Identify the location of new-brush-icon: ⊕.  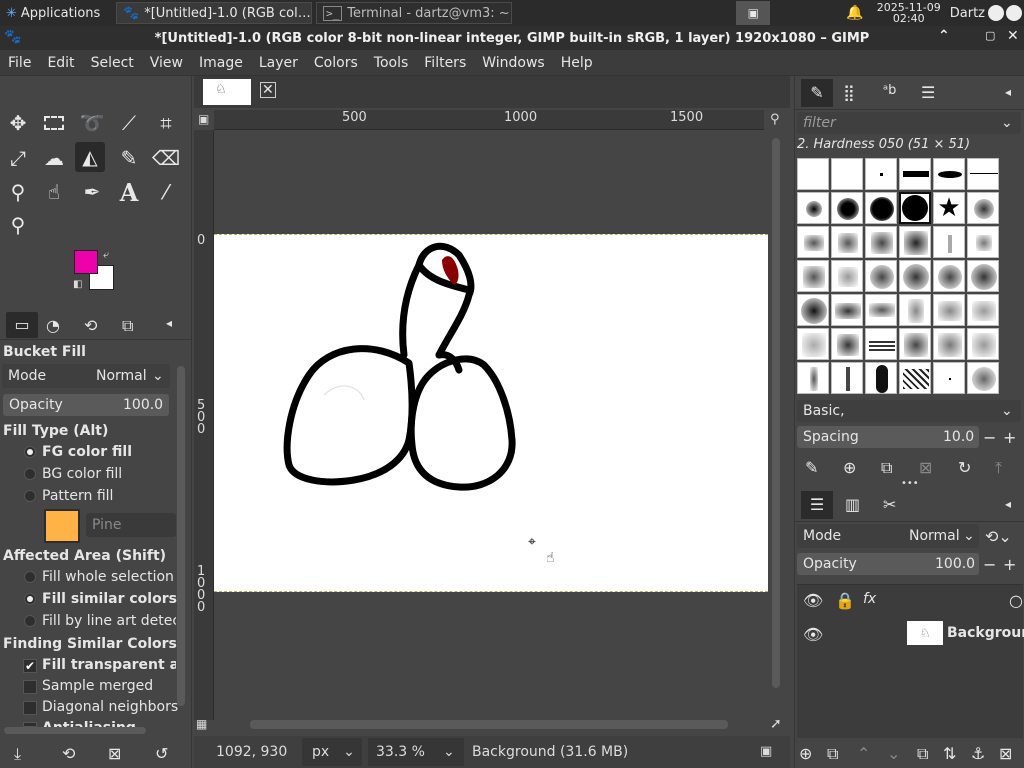
(849, 467).